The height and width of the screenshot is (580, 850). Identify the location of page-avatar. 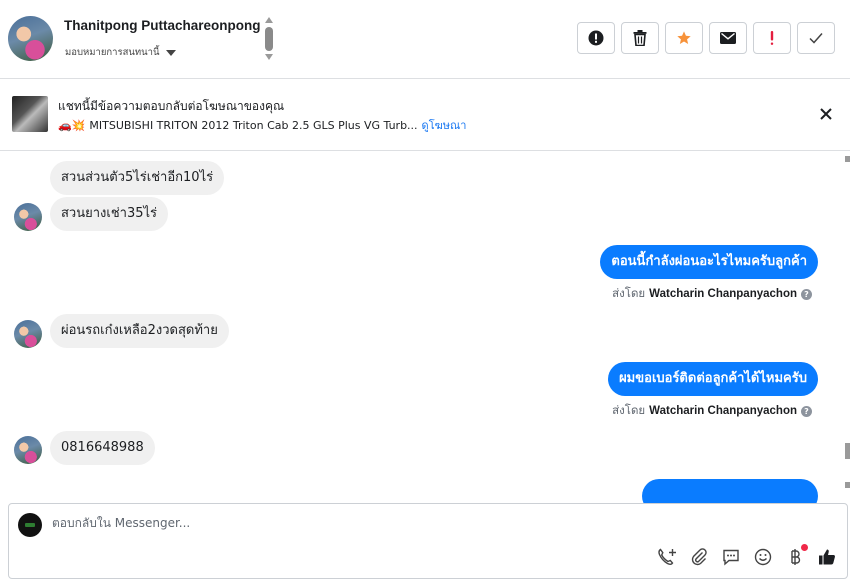
(30, 525).